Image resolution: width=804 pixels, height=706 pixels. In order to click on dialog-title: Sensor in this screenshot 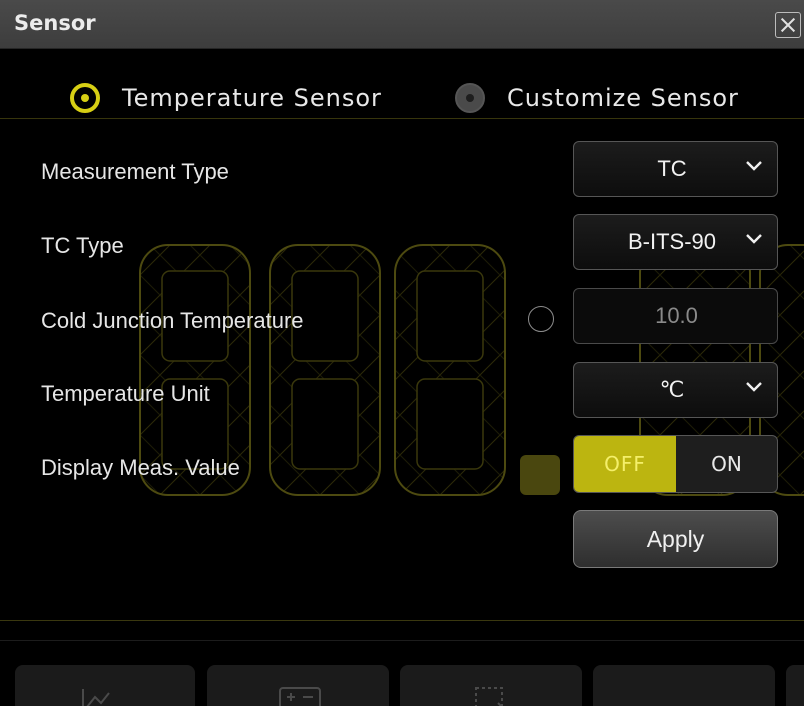, I will do `click(55, 23)`.